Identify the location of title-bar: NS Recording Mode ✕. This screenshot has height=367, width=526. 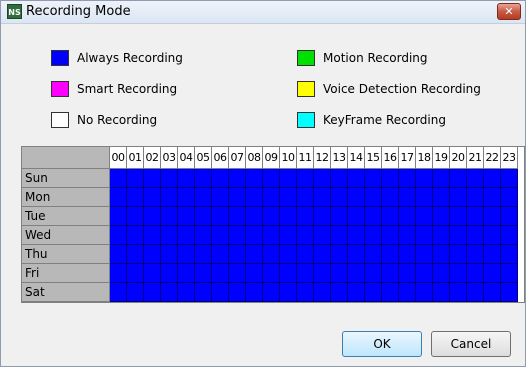
(263, 12).